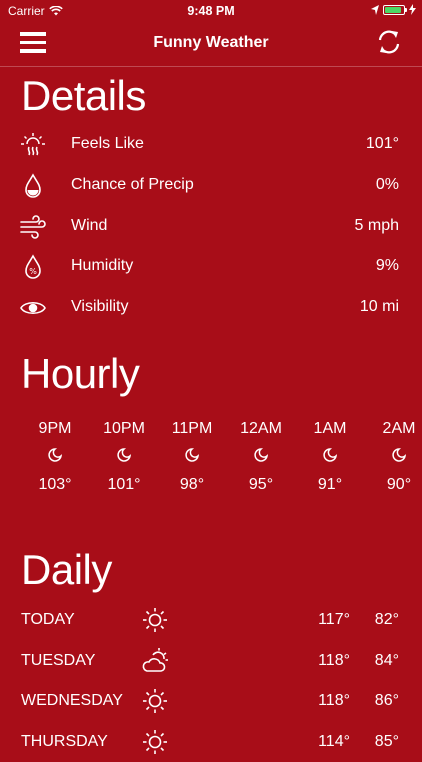  Describe the element at coordinates (33, 185) in the screenshot. I see `drop-icon` at that location.